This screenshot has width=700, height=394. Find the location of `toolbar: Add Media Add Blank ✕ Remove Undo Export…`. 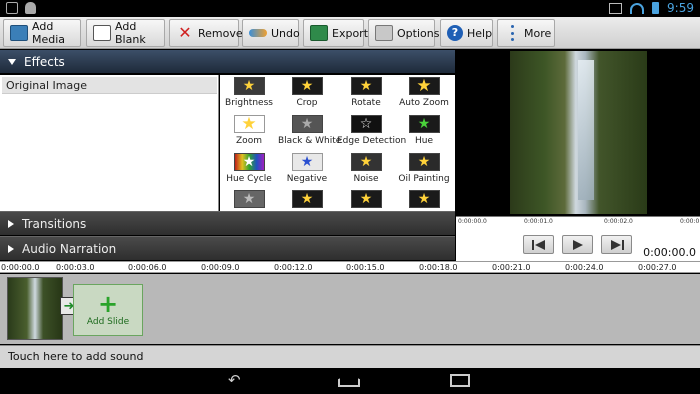

toolbar: Add Media Add Blank ✕ Remove Undo Export… is located at coordinates (350, 33).